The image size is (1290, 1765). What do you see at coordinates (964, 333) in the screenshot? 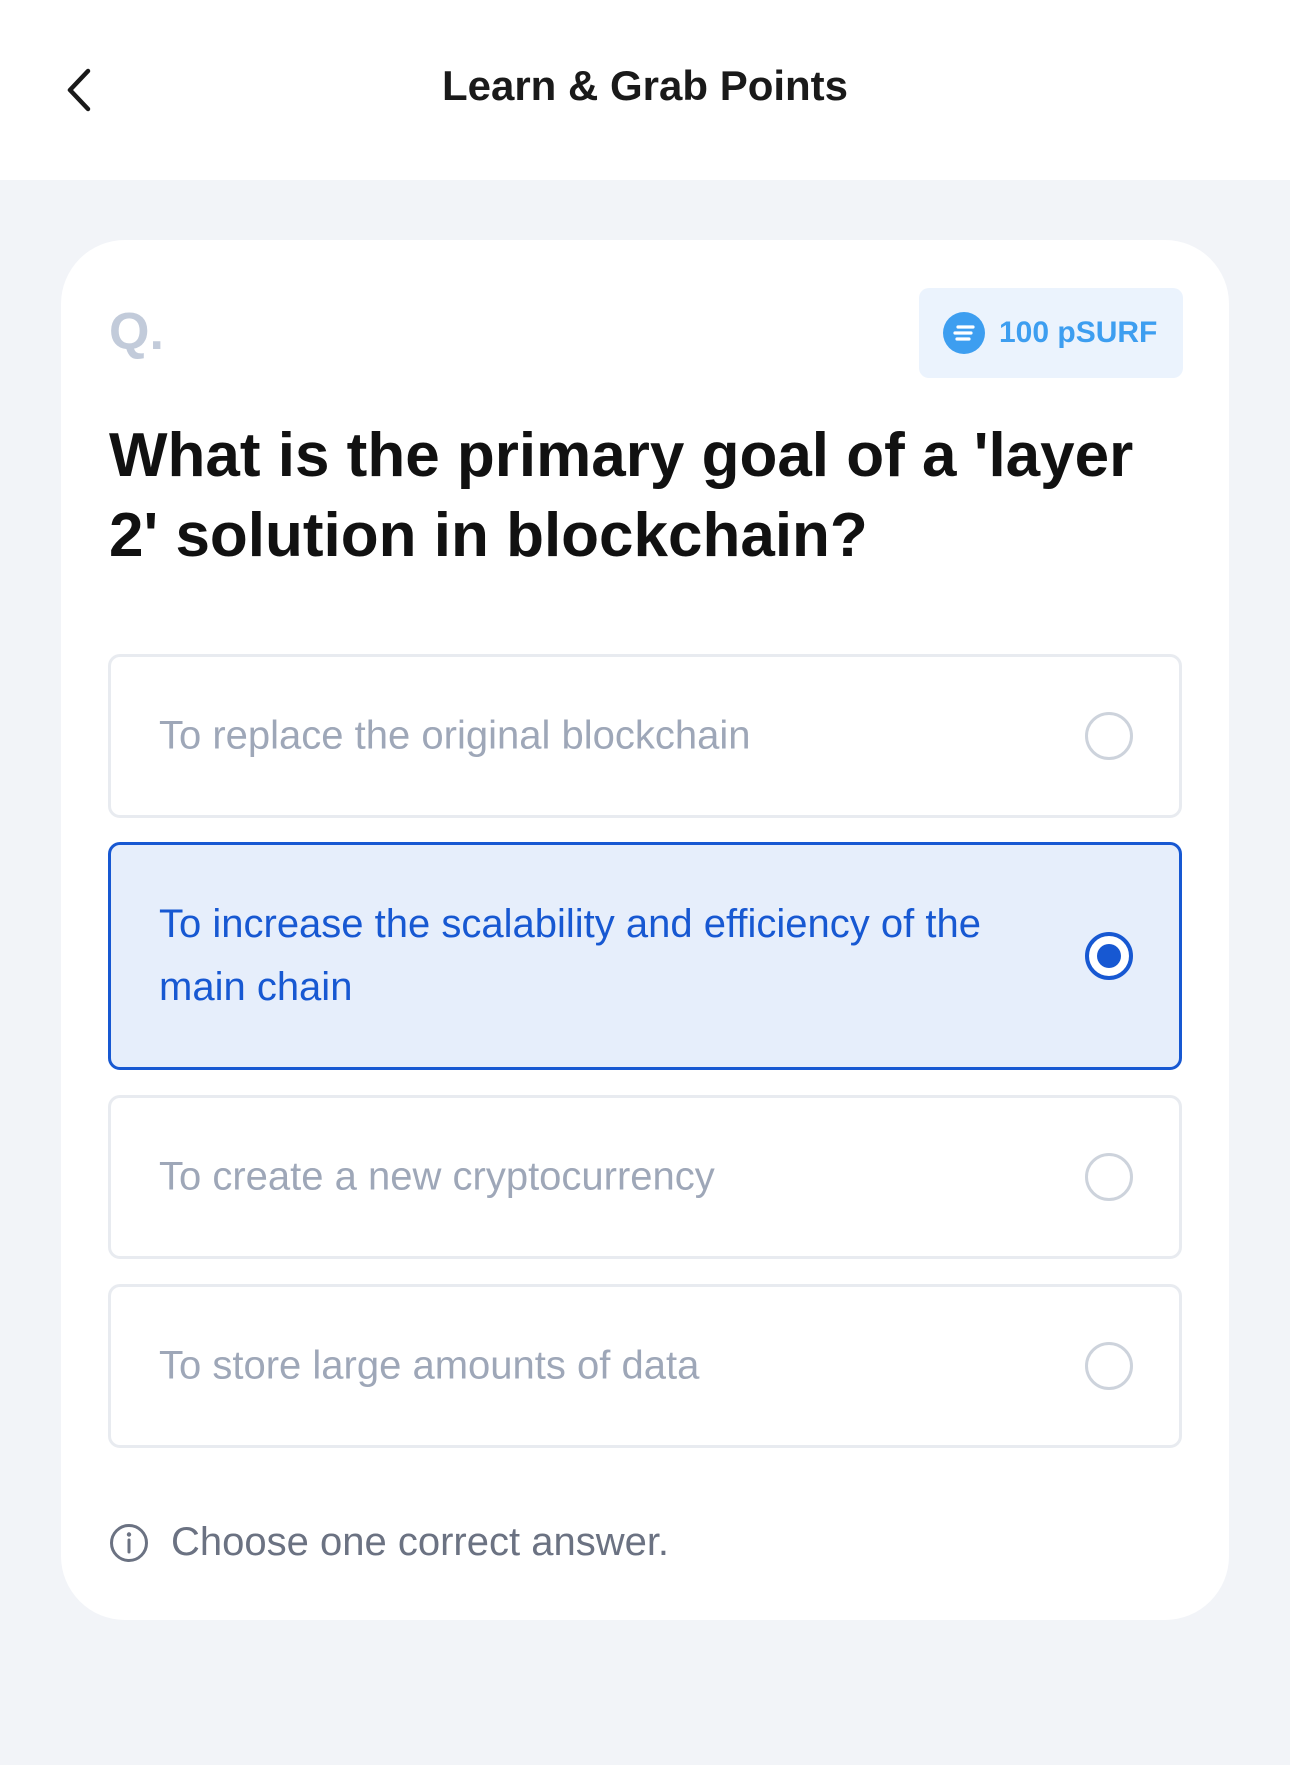
I see `token-icon` at bounding box center [964, 333].